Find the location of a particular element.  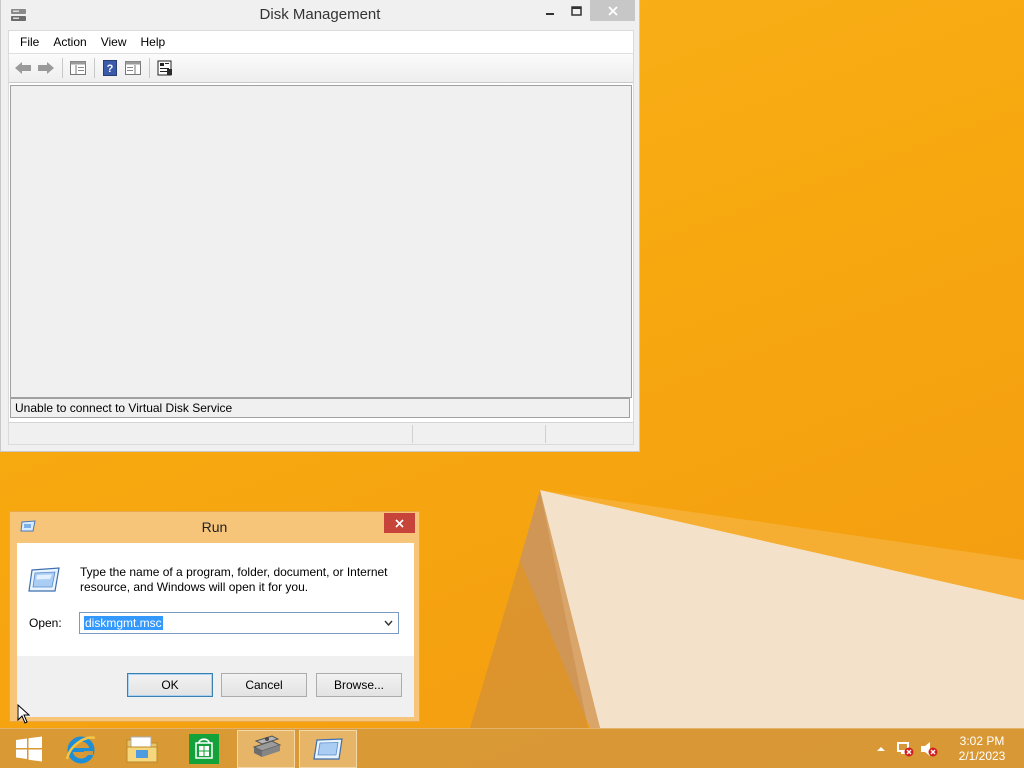

show-hide-action-pane-icon is located at coordinates (133, 68).